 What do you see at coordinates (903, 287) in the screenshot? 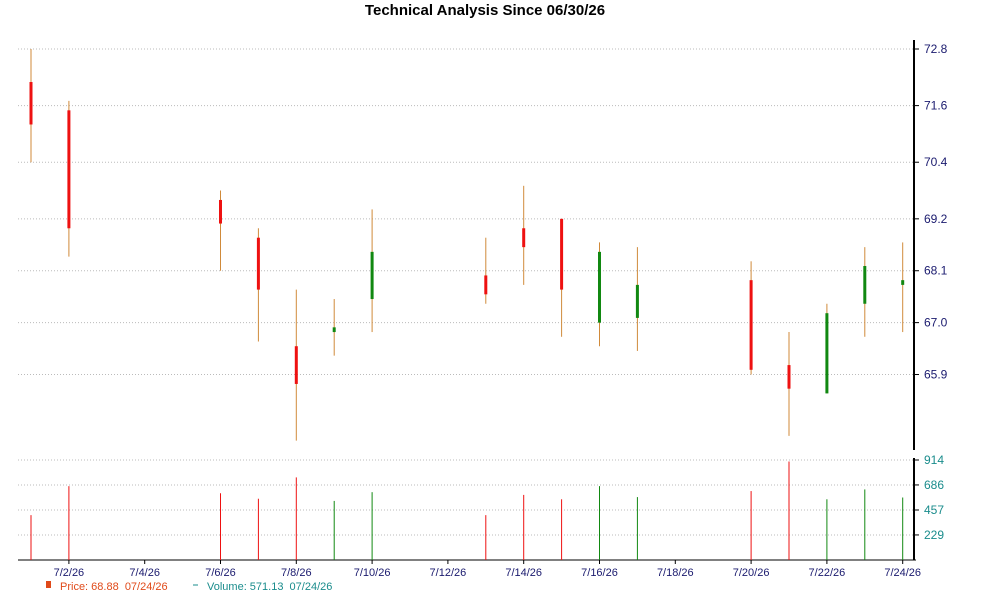
I see `candle-7/24/26` at bounding box center [903, 287].